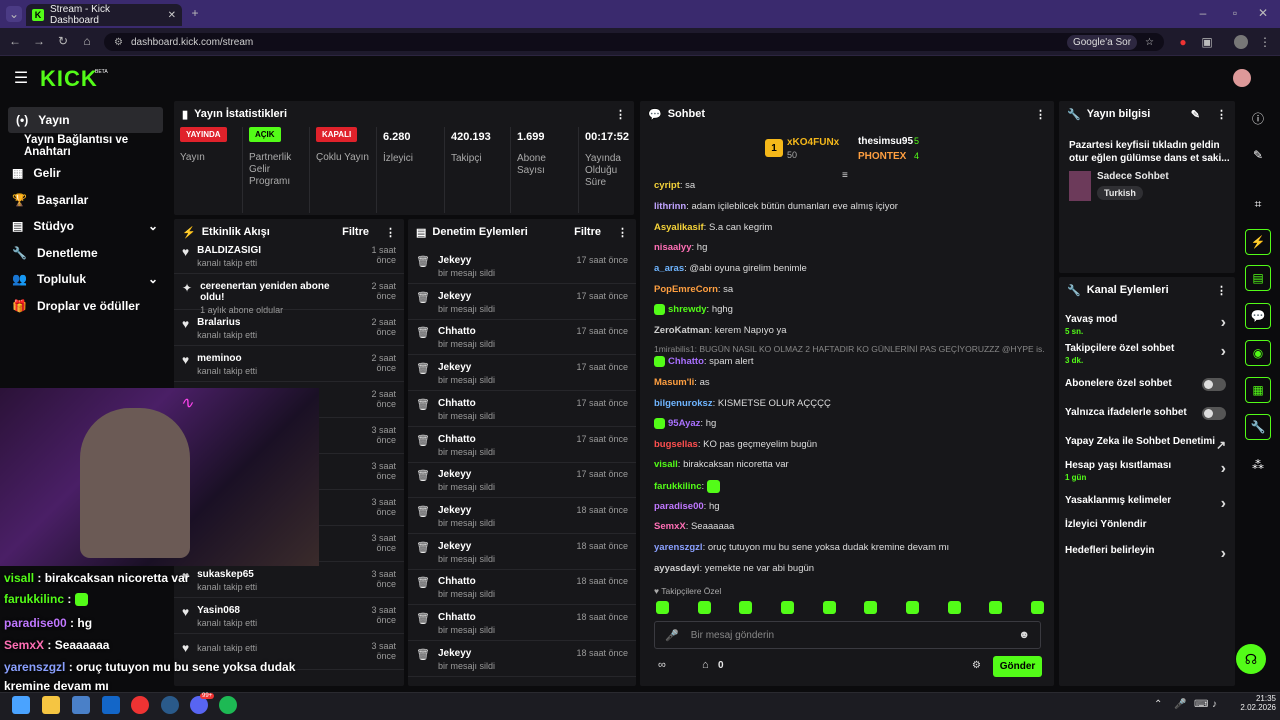 This screenshot has width=1280, height=720. Describe the element at coordinates (1147, 354) in the screenshot. I see `channel-action-item: Takipçilere özel sohbet 3 dk. ›` at that location.